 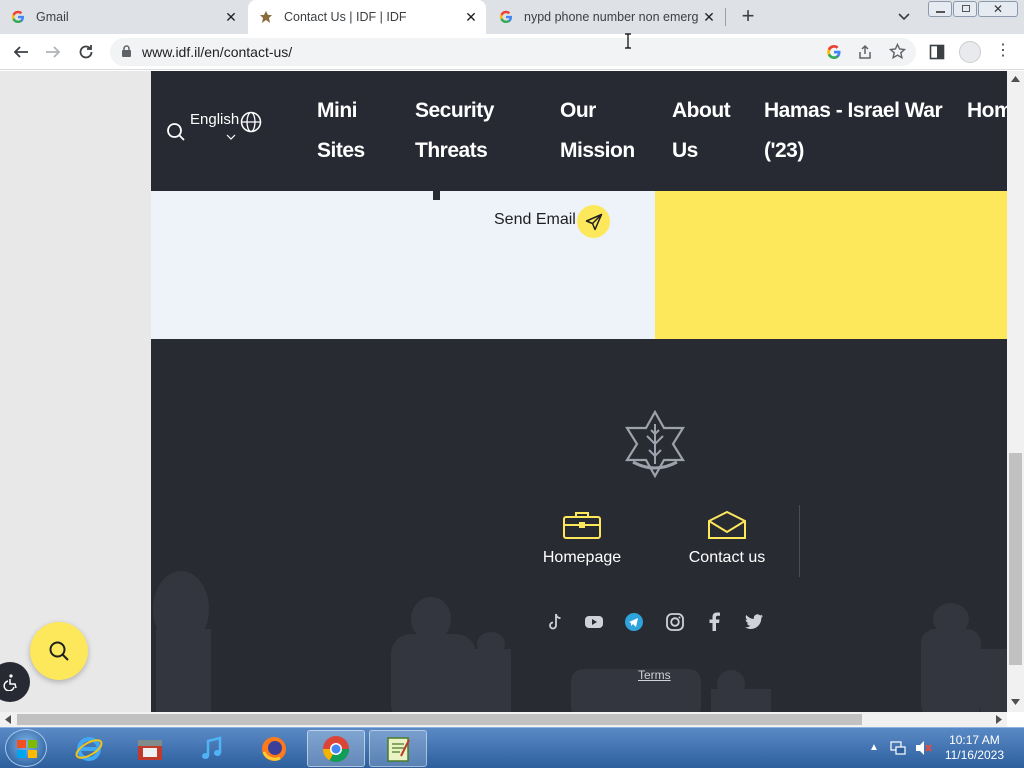 What do you see at coordinates (831, 265) in the screenshot?
I see `yellow-panel` at bounding box center [831, 265].